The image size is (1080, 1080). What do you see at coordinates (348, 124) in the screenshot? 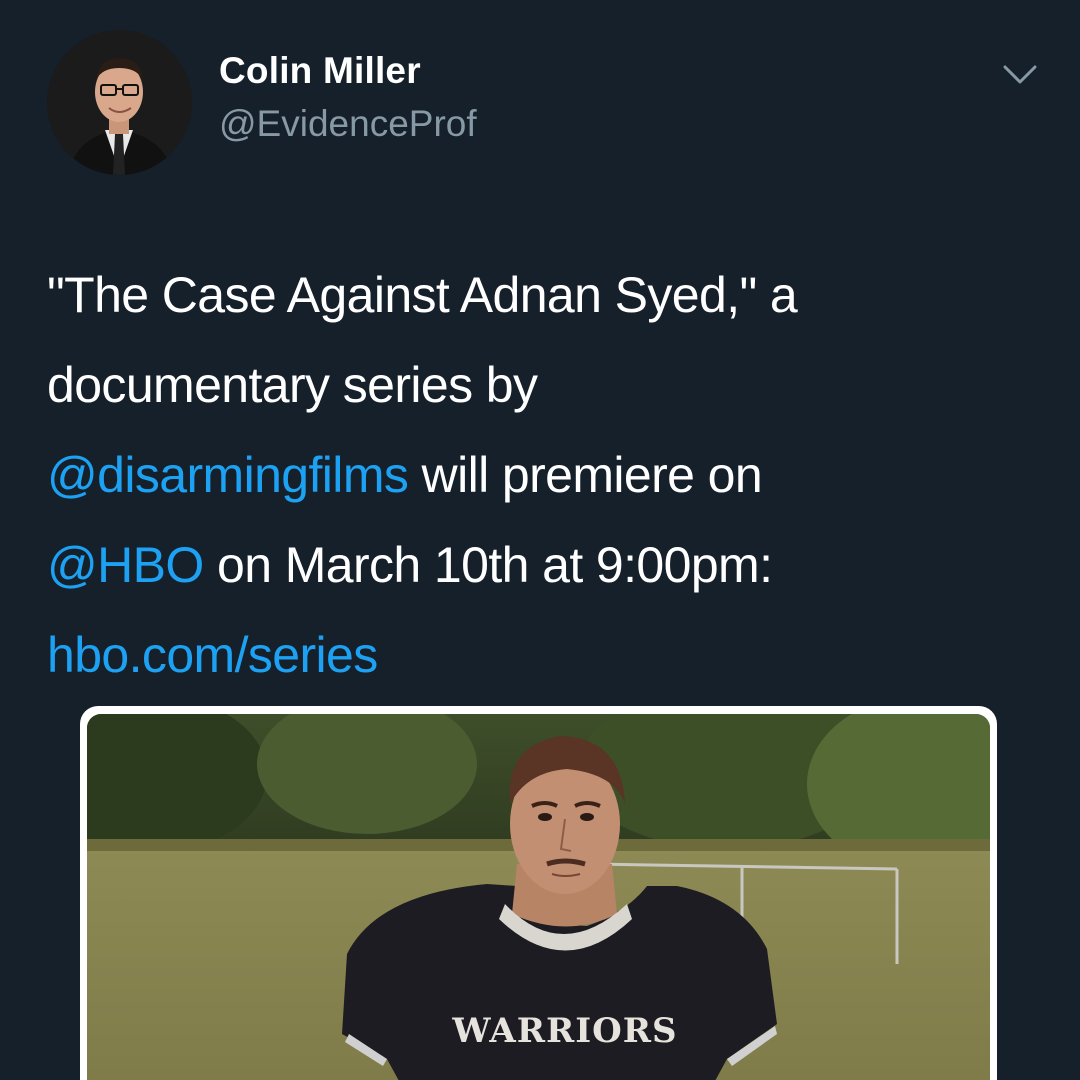
I see `author-handle: @EvidenceProf` at bounding box center [348, 124].